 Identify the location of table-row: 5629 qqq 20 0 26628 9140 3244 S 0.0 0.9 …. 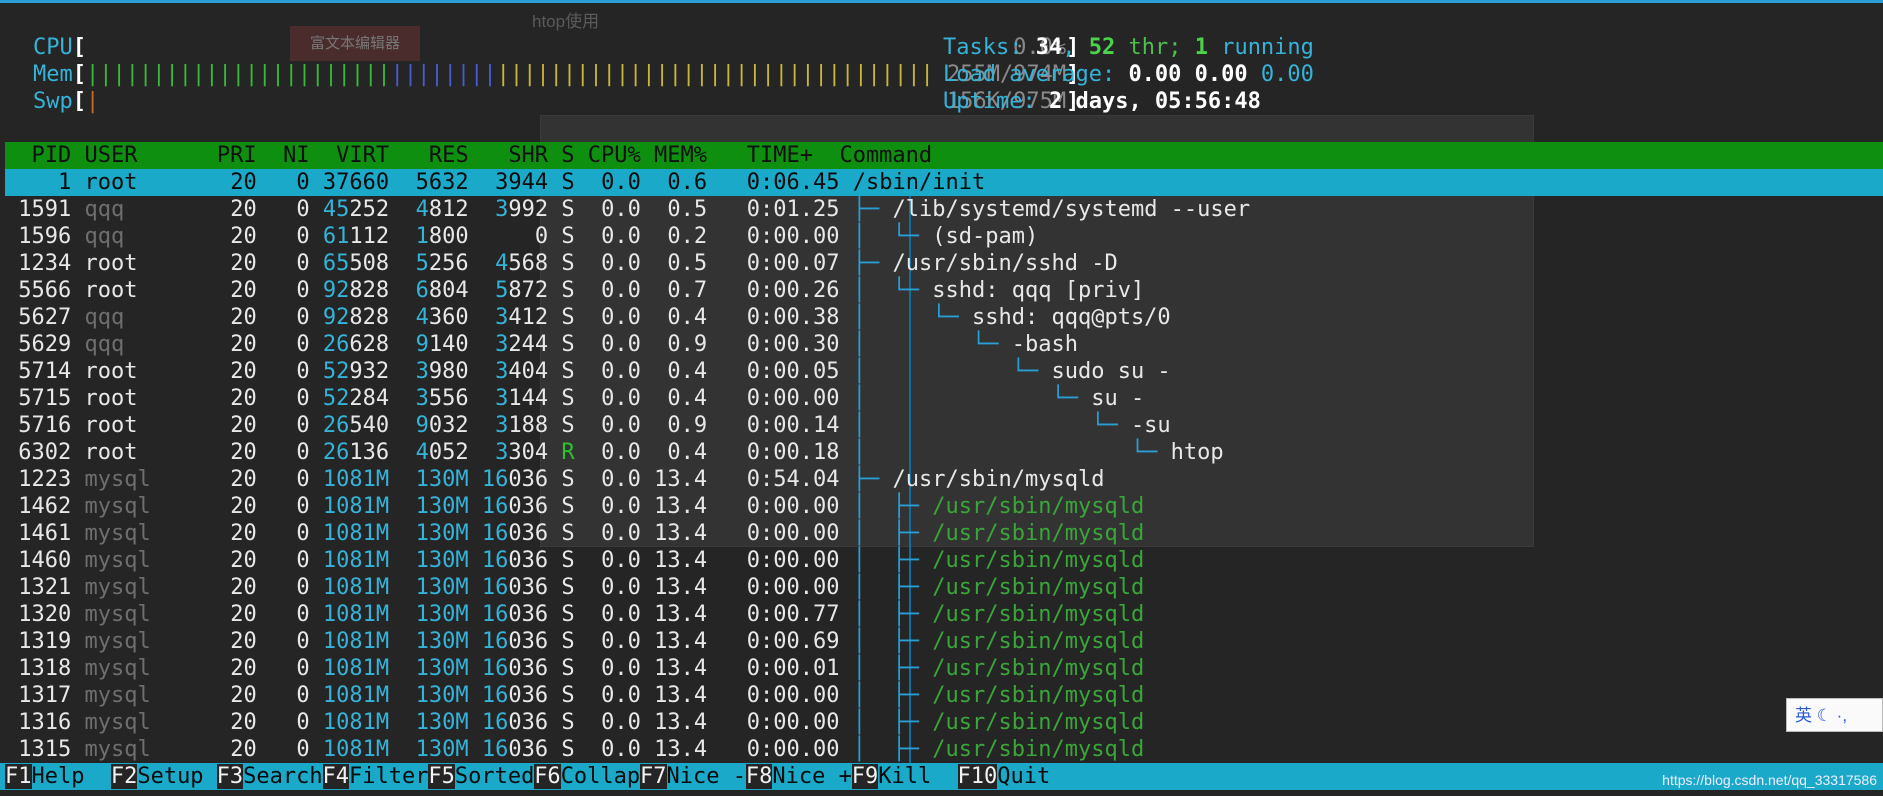
(944, 344).